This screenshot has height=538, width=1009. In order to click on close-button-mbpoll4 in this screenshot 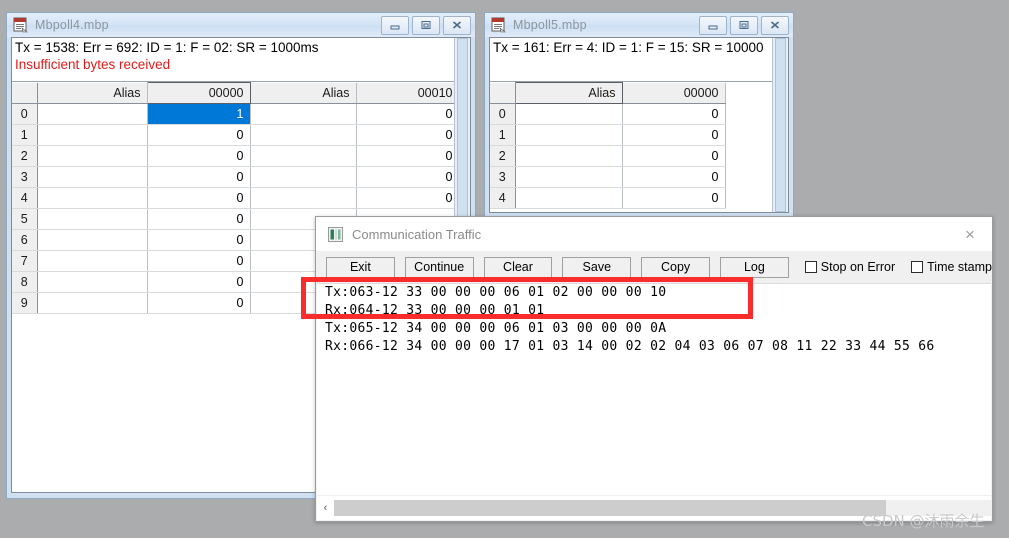, I will do `click(457, 25)`.